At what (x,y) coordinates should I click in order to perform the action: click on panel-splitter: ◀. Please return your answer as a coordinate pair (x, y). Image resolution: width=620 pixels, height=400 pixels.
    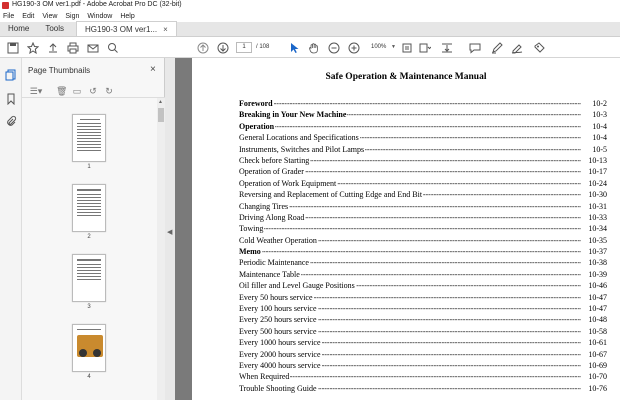
    Looking at the image, I should click on (170, 229).